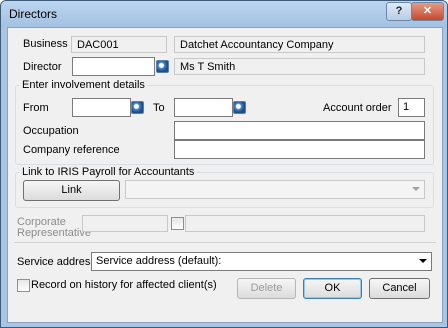 The height and width of the screenshot is (328, 448). What do you see at coordinates (124, 285) in the screenshot?
I see `record-history-label: Record on history for affected client(s)` at bounding box center [124, 285].